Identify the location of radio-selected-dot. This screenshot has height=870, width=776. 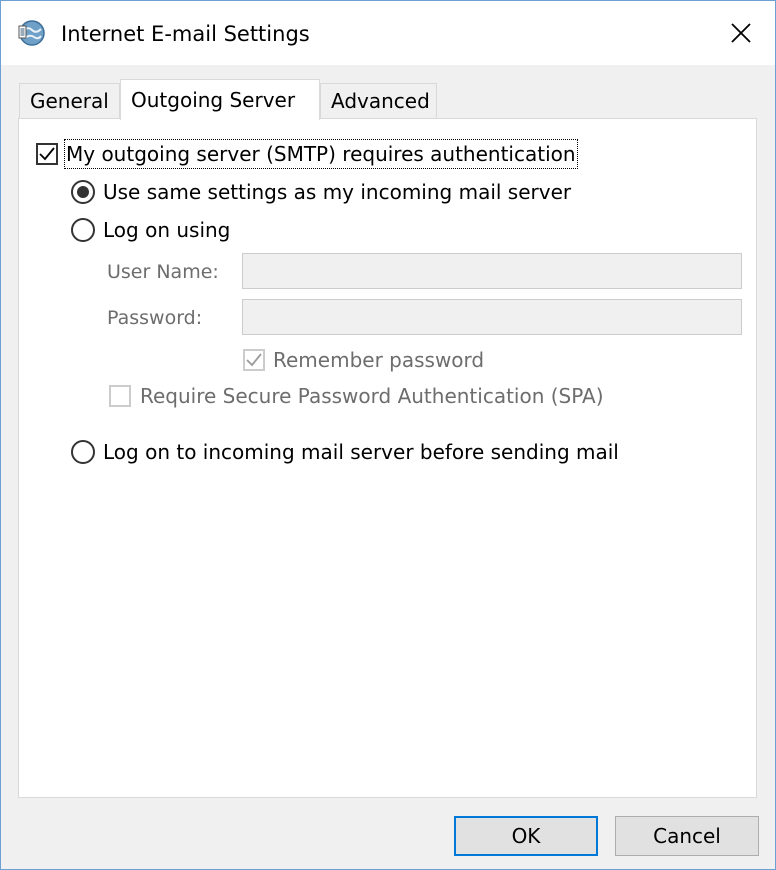
(83, 192).